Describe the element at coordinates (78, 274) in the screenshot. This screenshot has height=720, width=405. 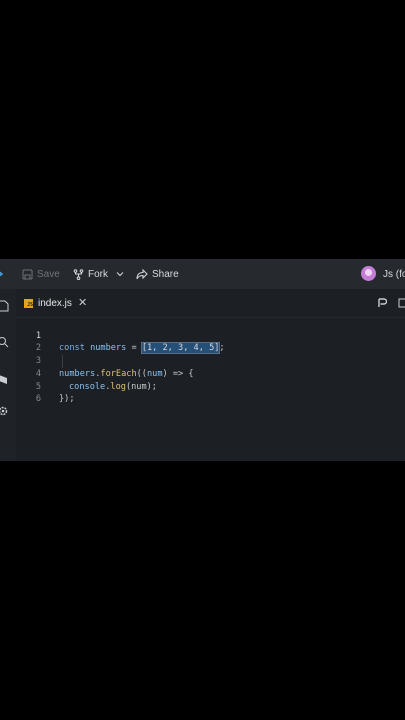
I see `fork-icon` at that location.